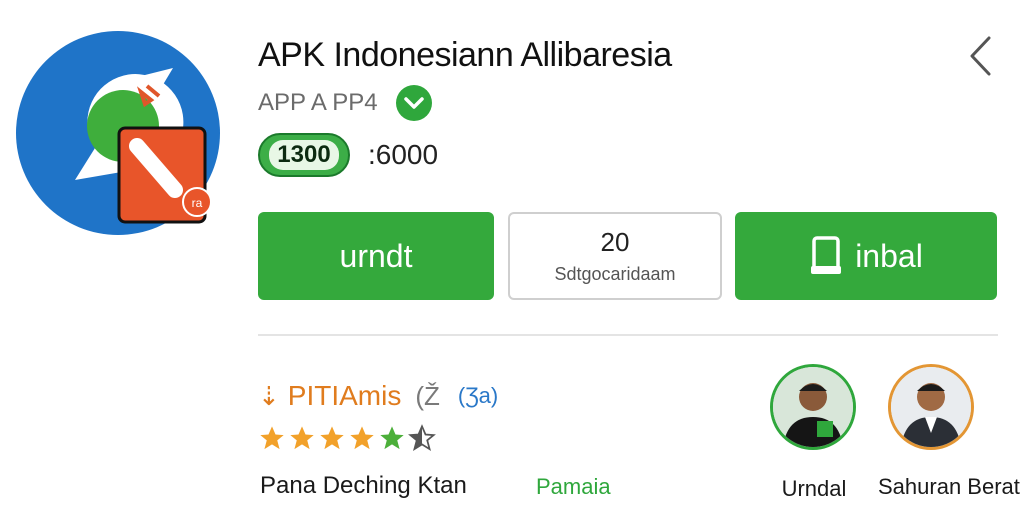 This screenshot has width=1024, height=512. I want to click on app-logo-icon: ra, so click(118, 133).